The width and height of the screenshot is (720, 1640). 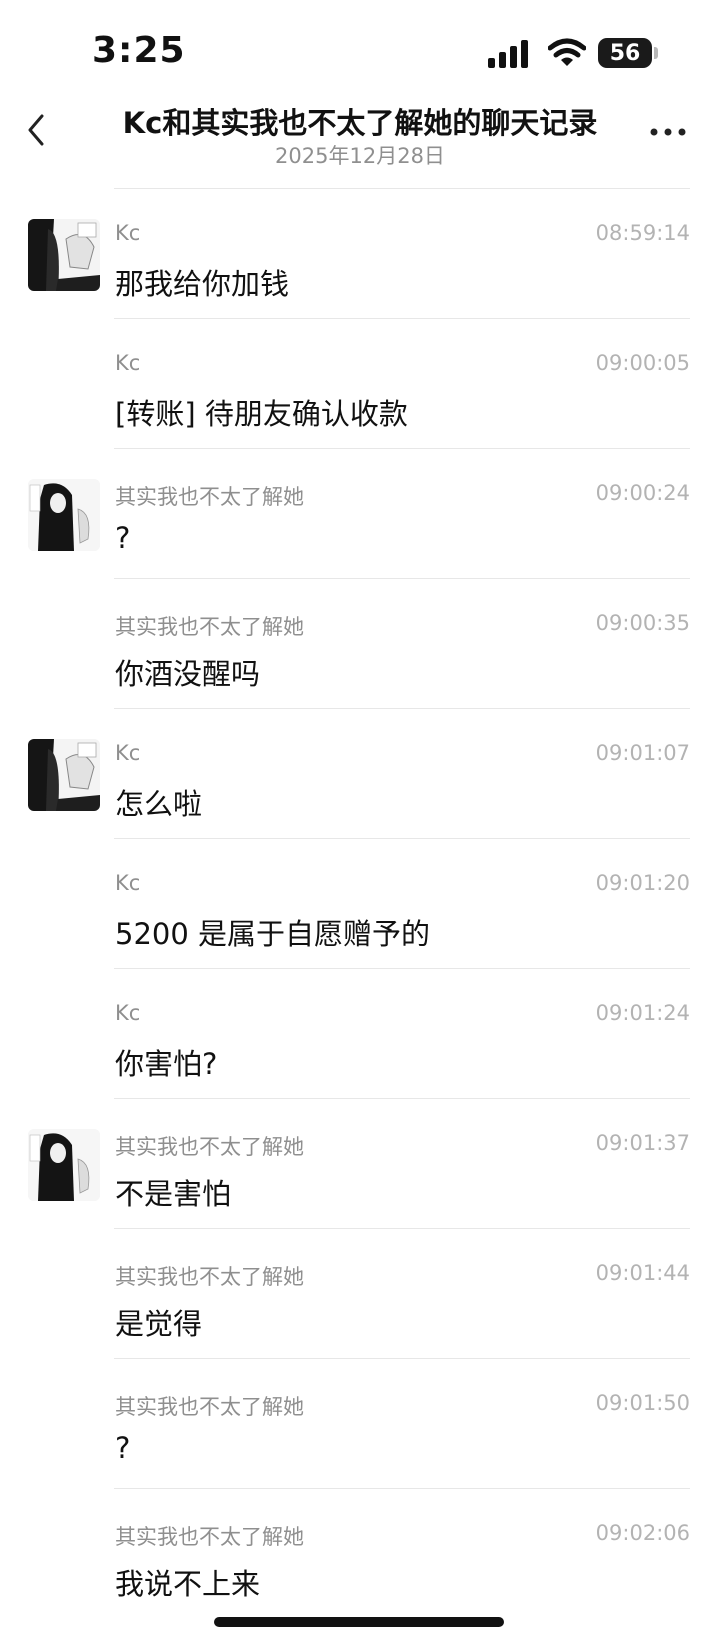 What do you see at coordinates (656, 53) in the screenshot?
I see `battery-tip` at bounding box center [656, 53].